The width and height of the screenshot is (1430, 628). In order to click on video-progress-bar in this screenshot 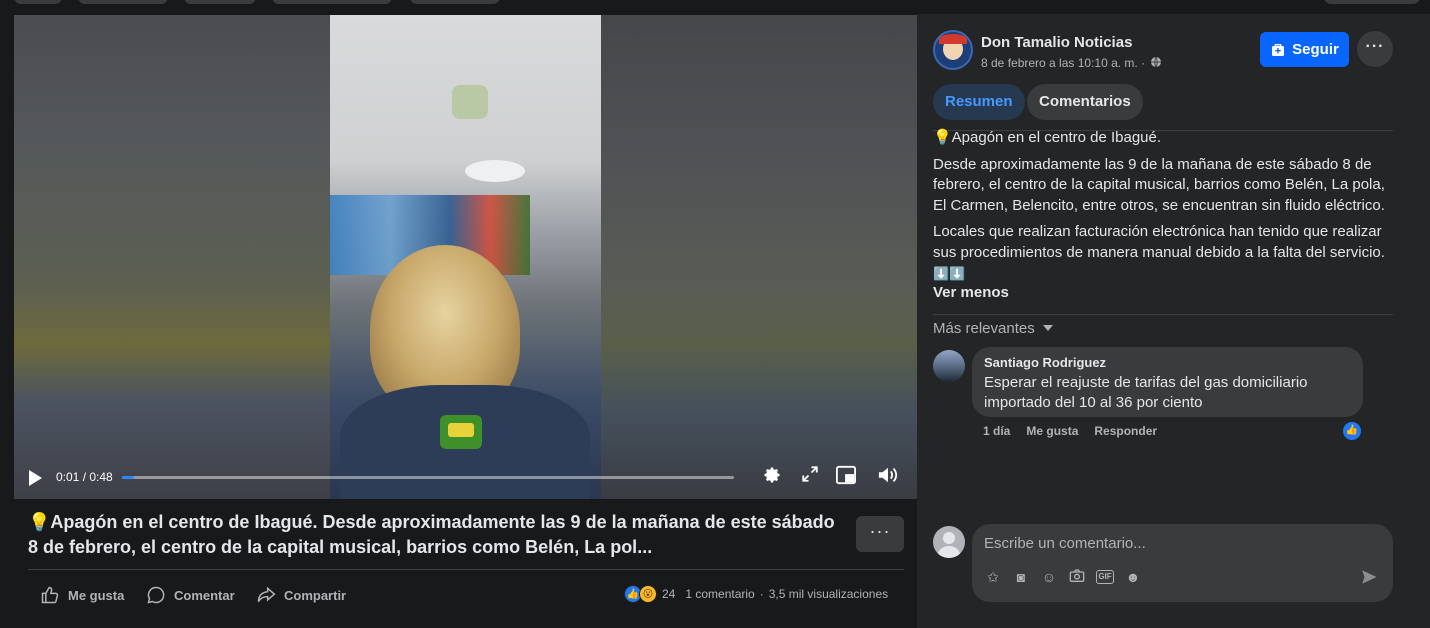, I will do `click(428, 477)`.